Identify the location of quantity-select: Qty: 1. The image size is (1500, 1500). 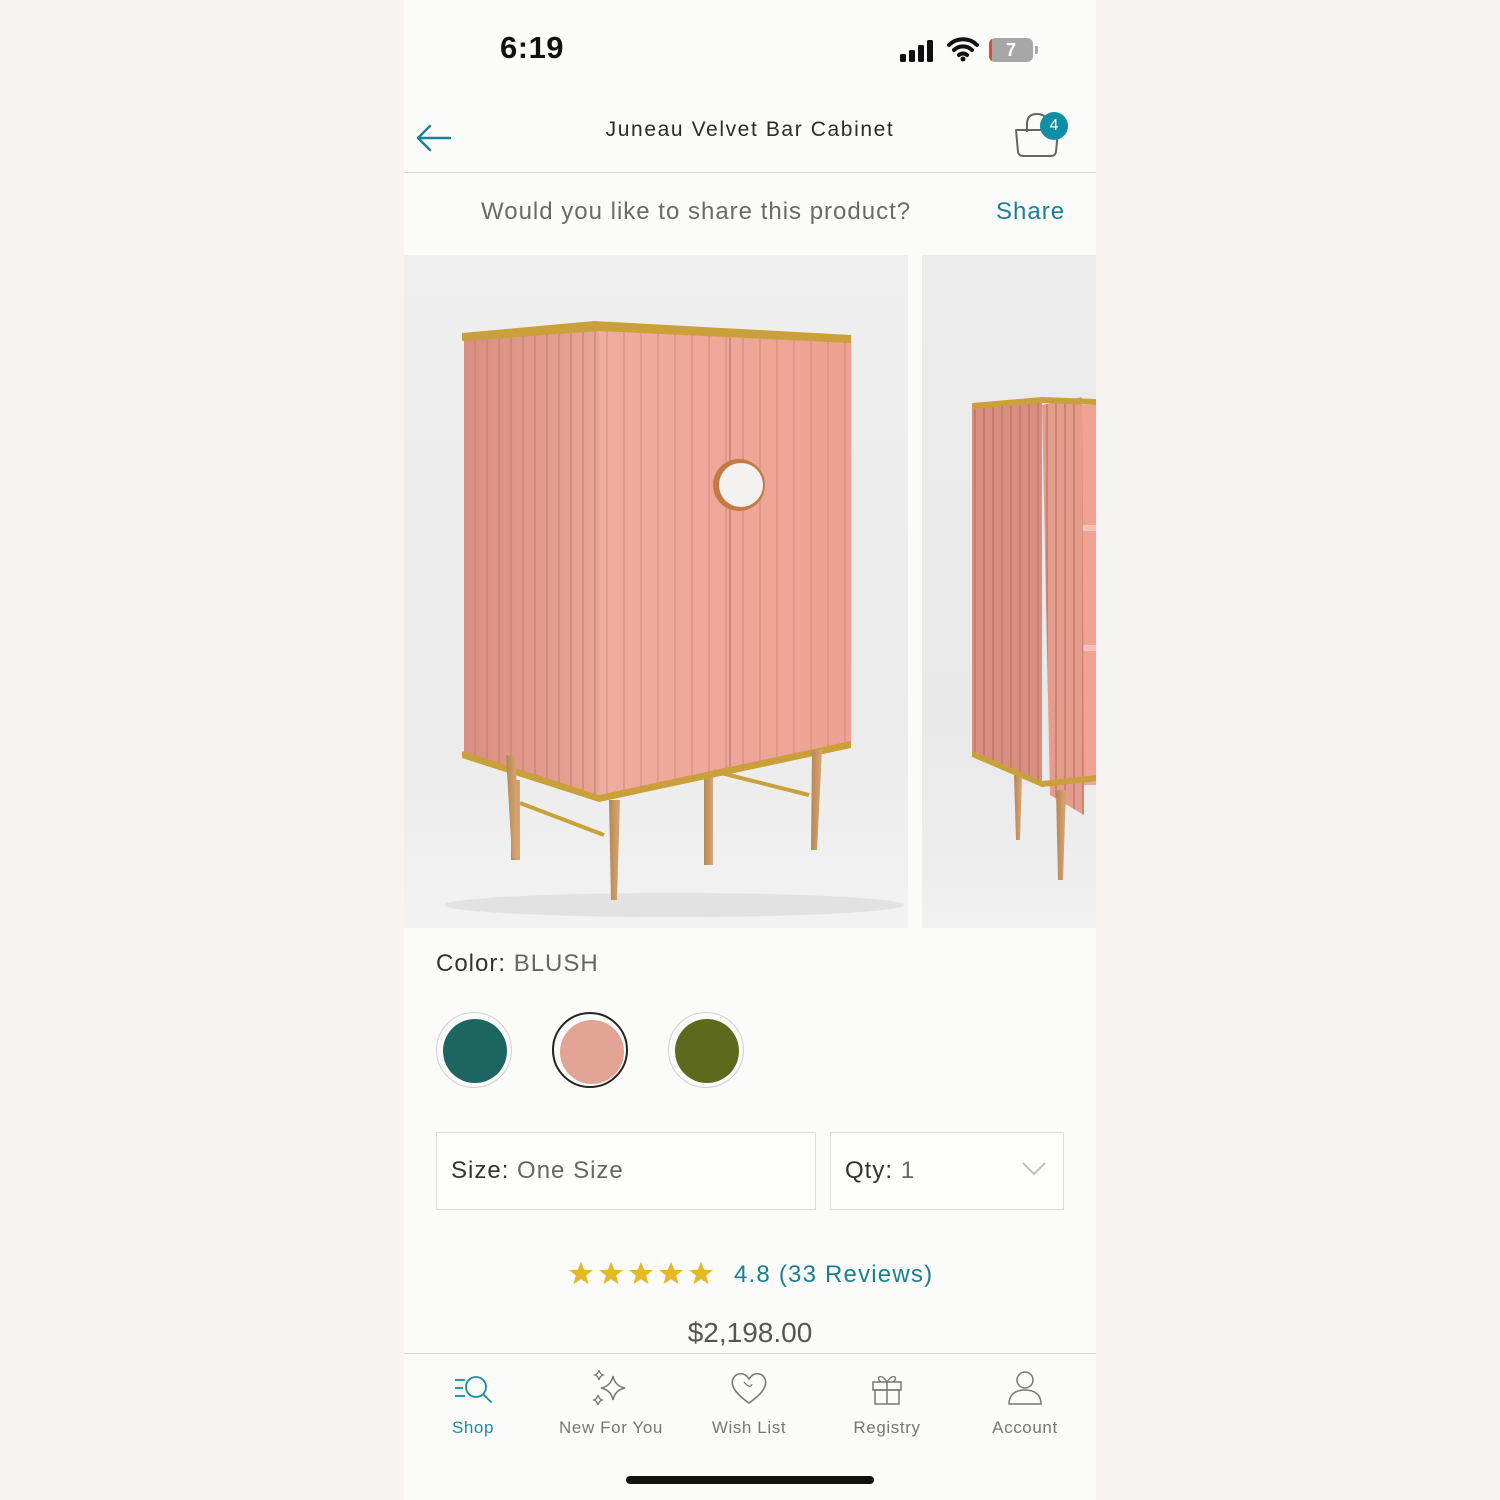
(947, 1171).